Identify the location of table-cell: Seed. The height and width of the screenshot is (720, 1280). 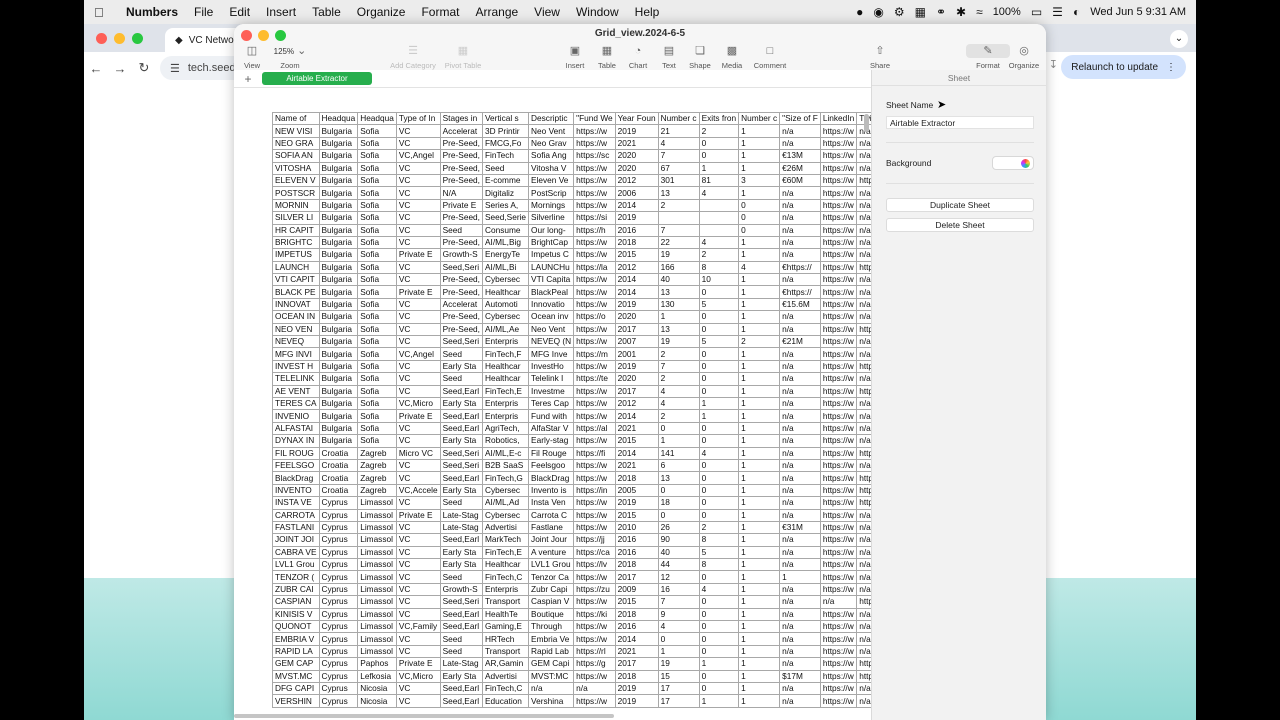
(461, 651).